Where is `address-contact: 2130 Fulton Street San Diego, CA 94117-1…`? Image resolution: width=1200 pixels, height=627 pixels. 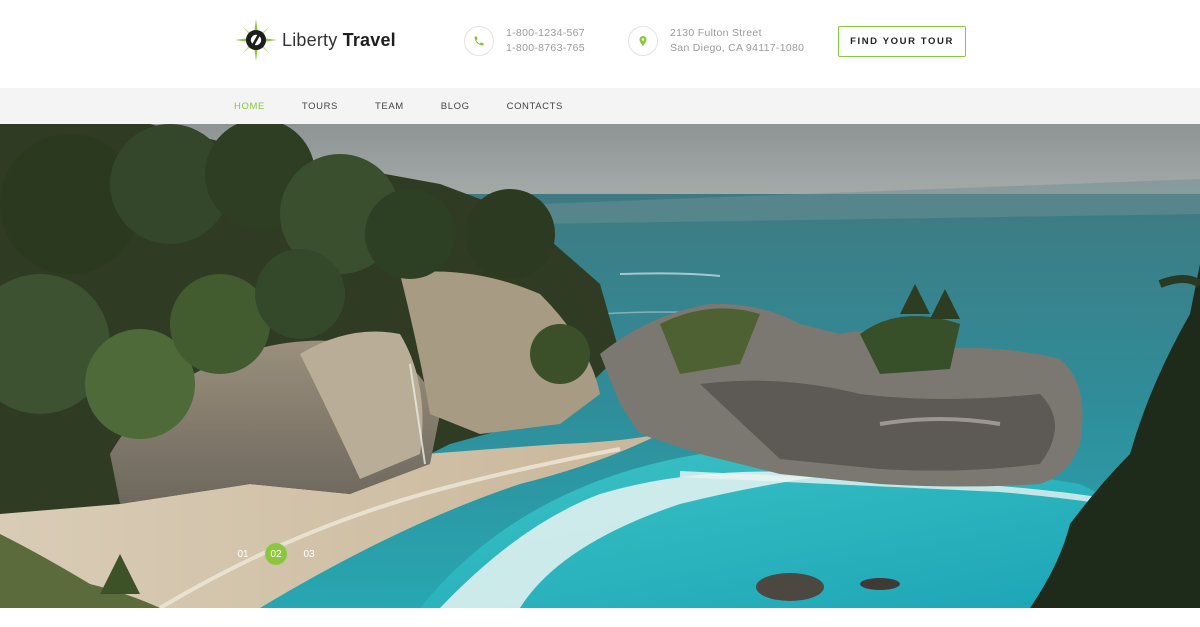
address-contact: 2130 Fulton Street San Diego, CA 94117-1… is located at coordinates (716, 41).